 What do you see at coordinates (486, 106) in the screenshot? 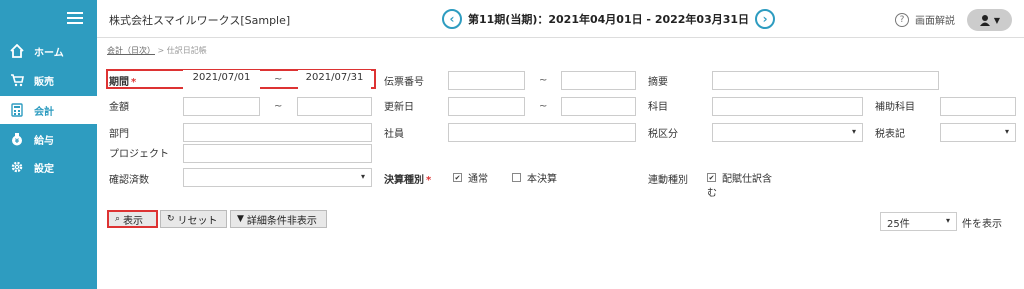
I see `updated-from-input` at bounding box center [486, 106].